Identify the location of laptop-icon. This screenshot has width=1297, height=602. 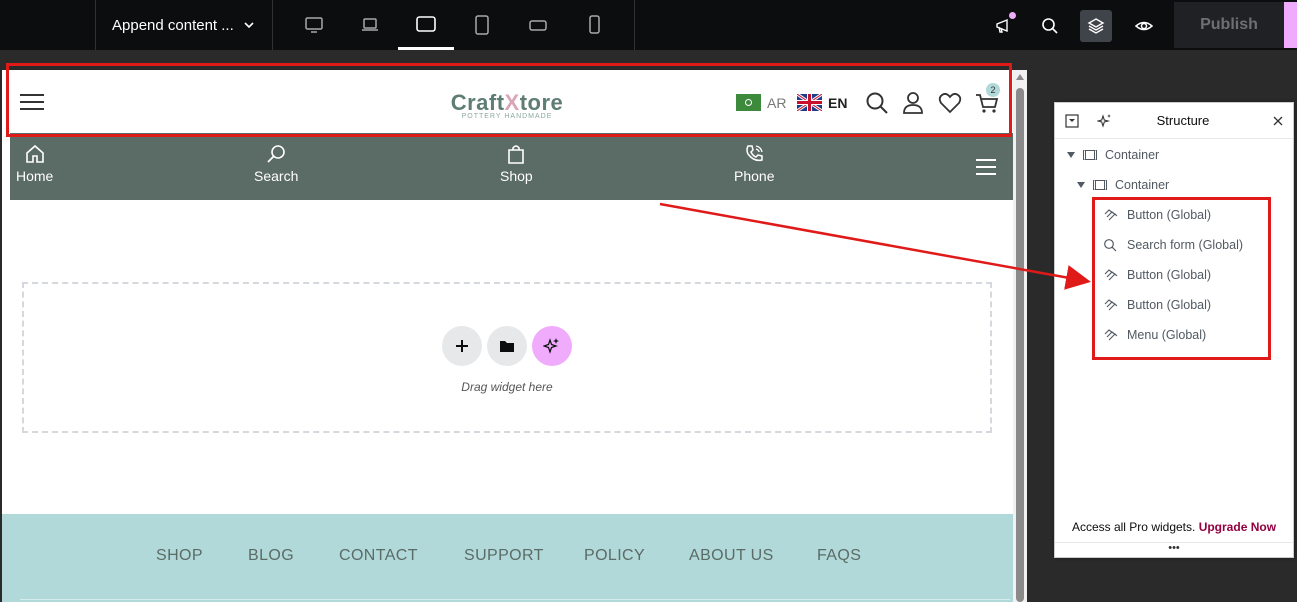
(370, 24).